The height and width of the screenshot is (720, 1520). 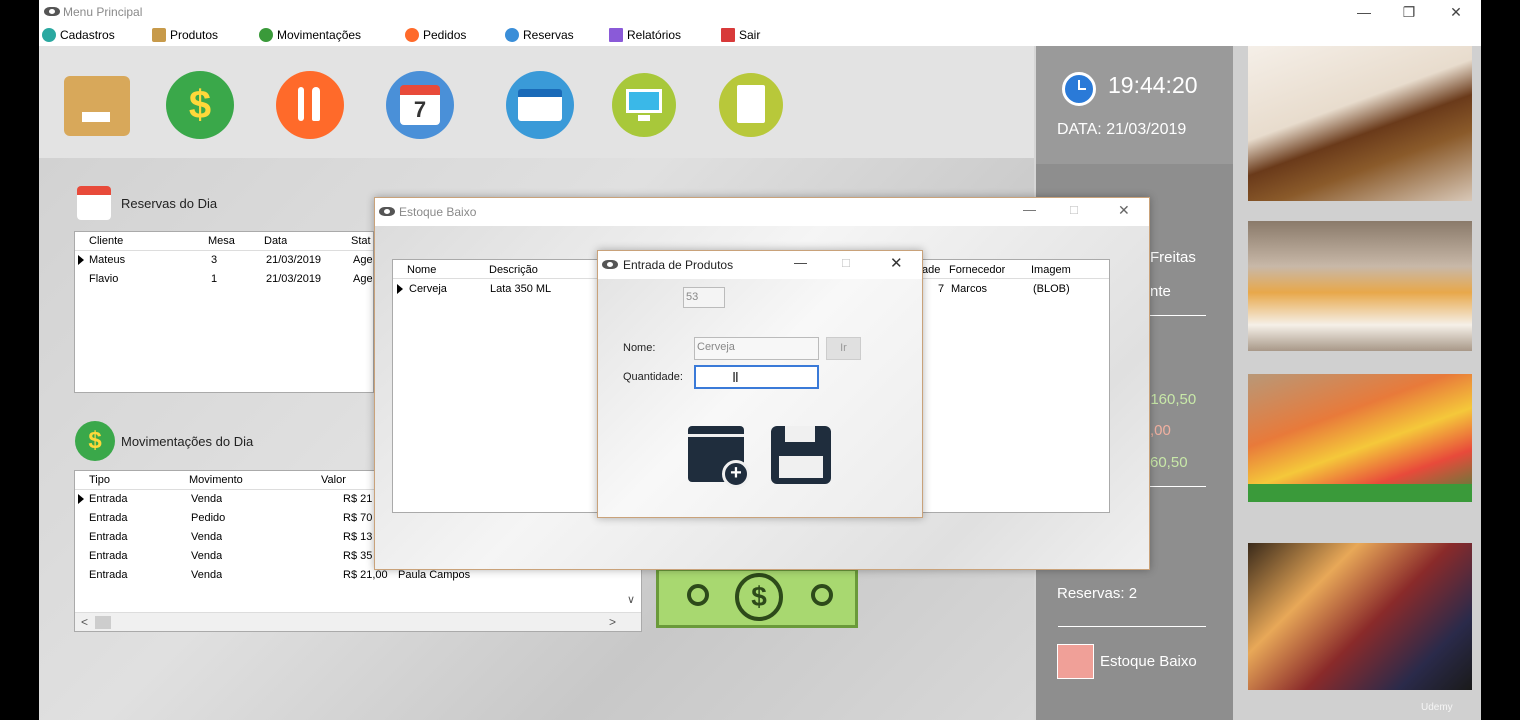 I want to click on column-header: Cliente, so click(x=106, y=241).